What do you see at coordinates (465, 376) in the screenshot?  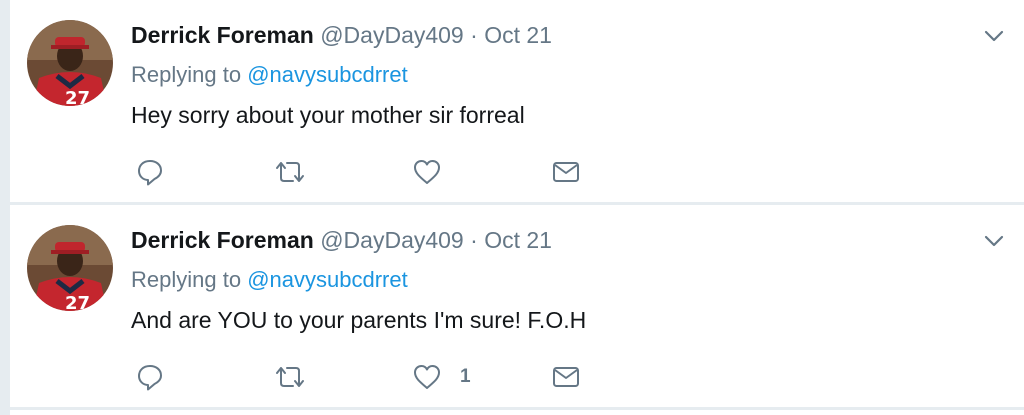 I see `like-count: 1` at bounding box center [465, 376].